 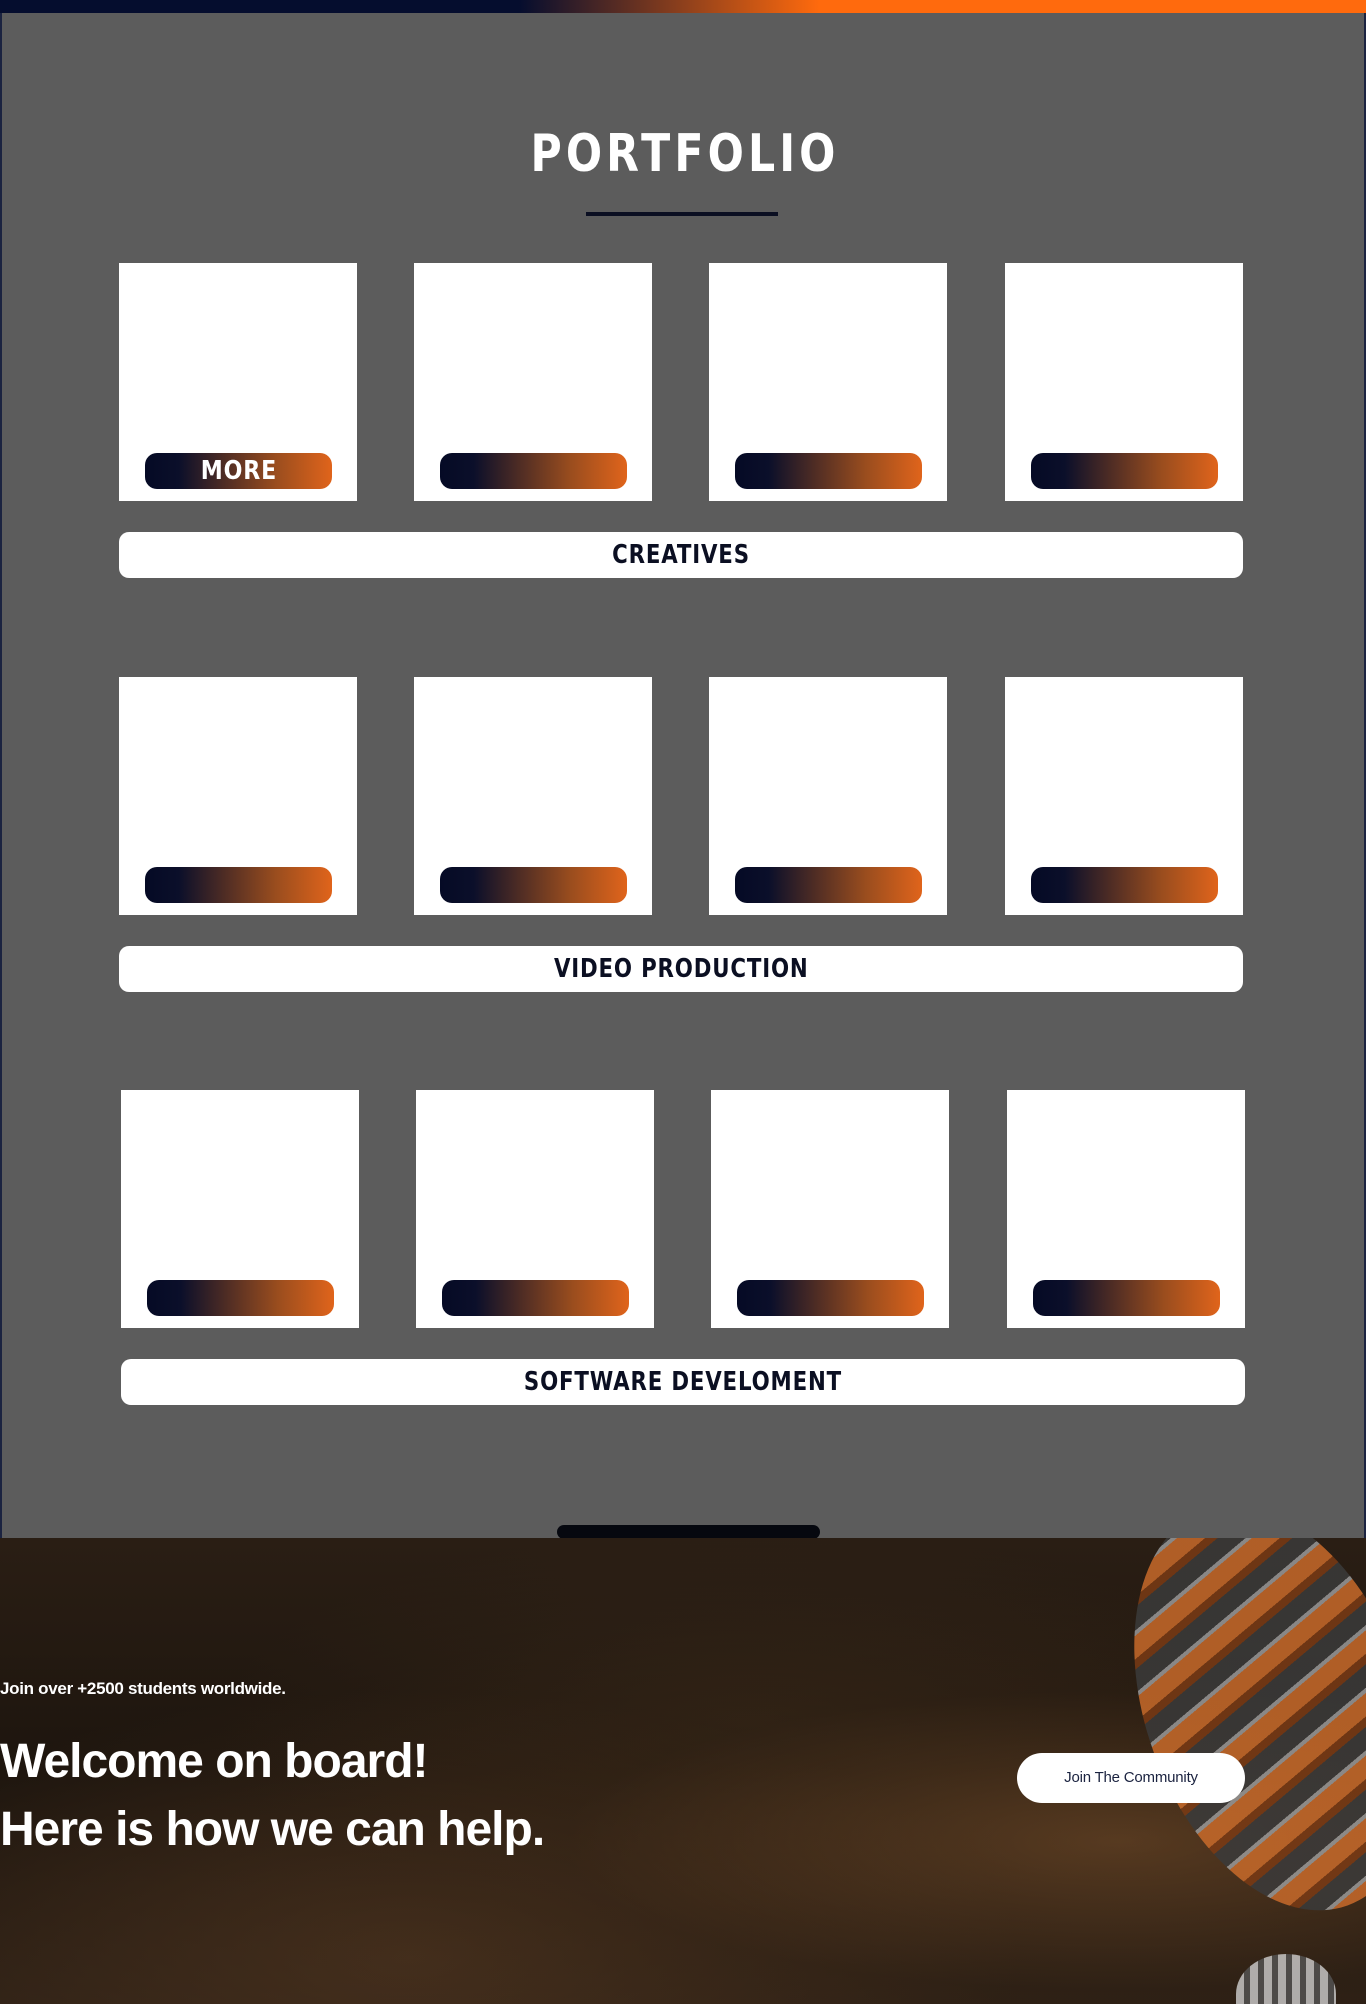 I want to click on category-bar-creatives: CREATIVES, so click(x=681, y=555).